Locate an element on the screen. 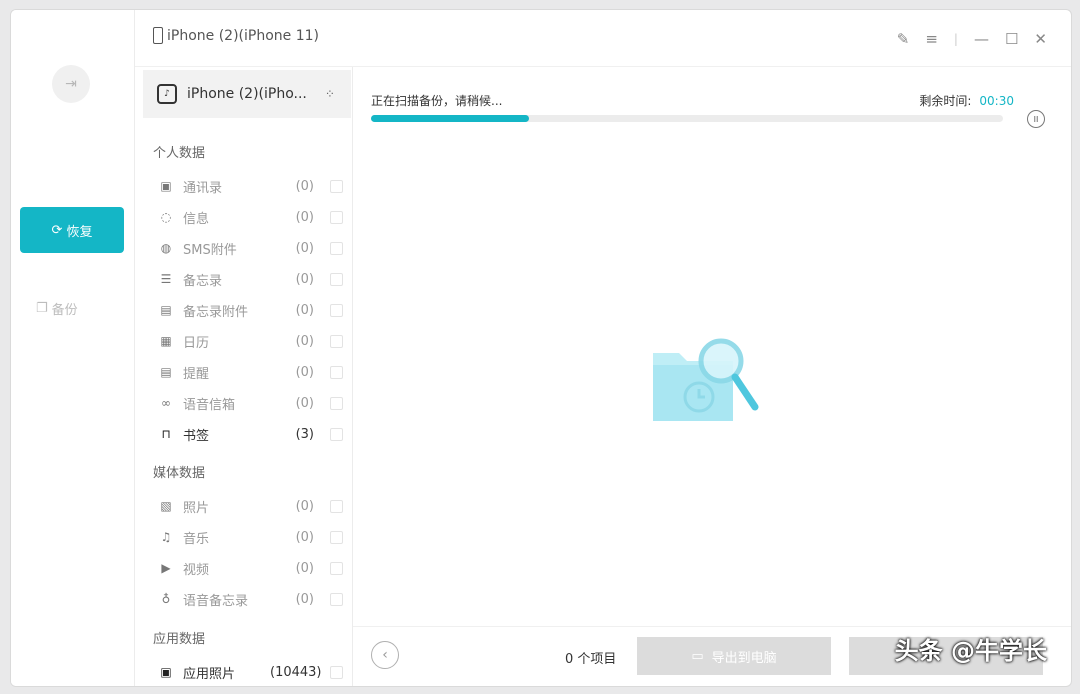 This screenshot has height=694, width=1080. category-item: ♫ 音乐 (0) is located at coordinates (250, 537).